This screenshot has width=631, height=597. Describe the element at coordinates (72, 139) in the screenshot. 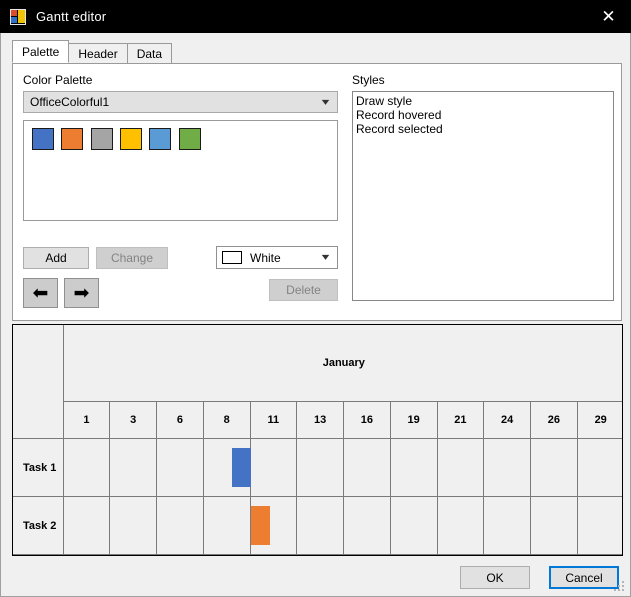

I see `swatch-orange` at that location.